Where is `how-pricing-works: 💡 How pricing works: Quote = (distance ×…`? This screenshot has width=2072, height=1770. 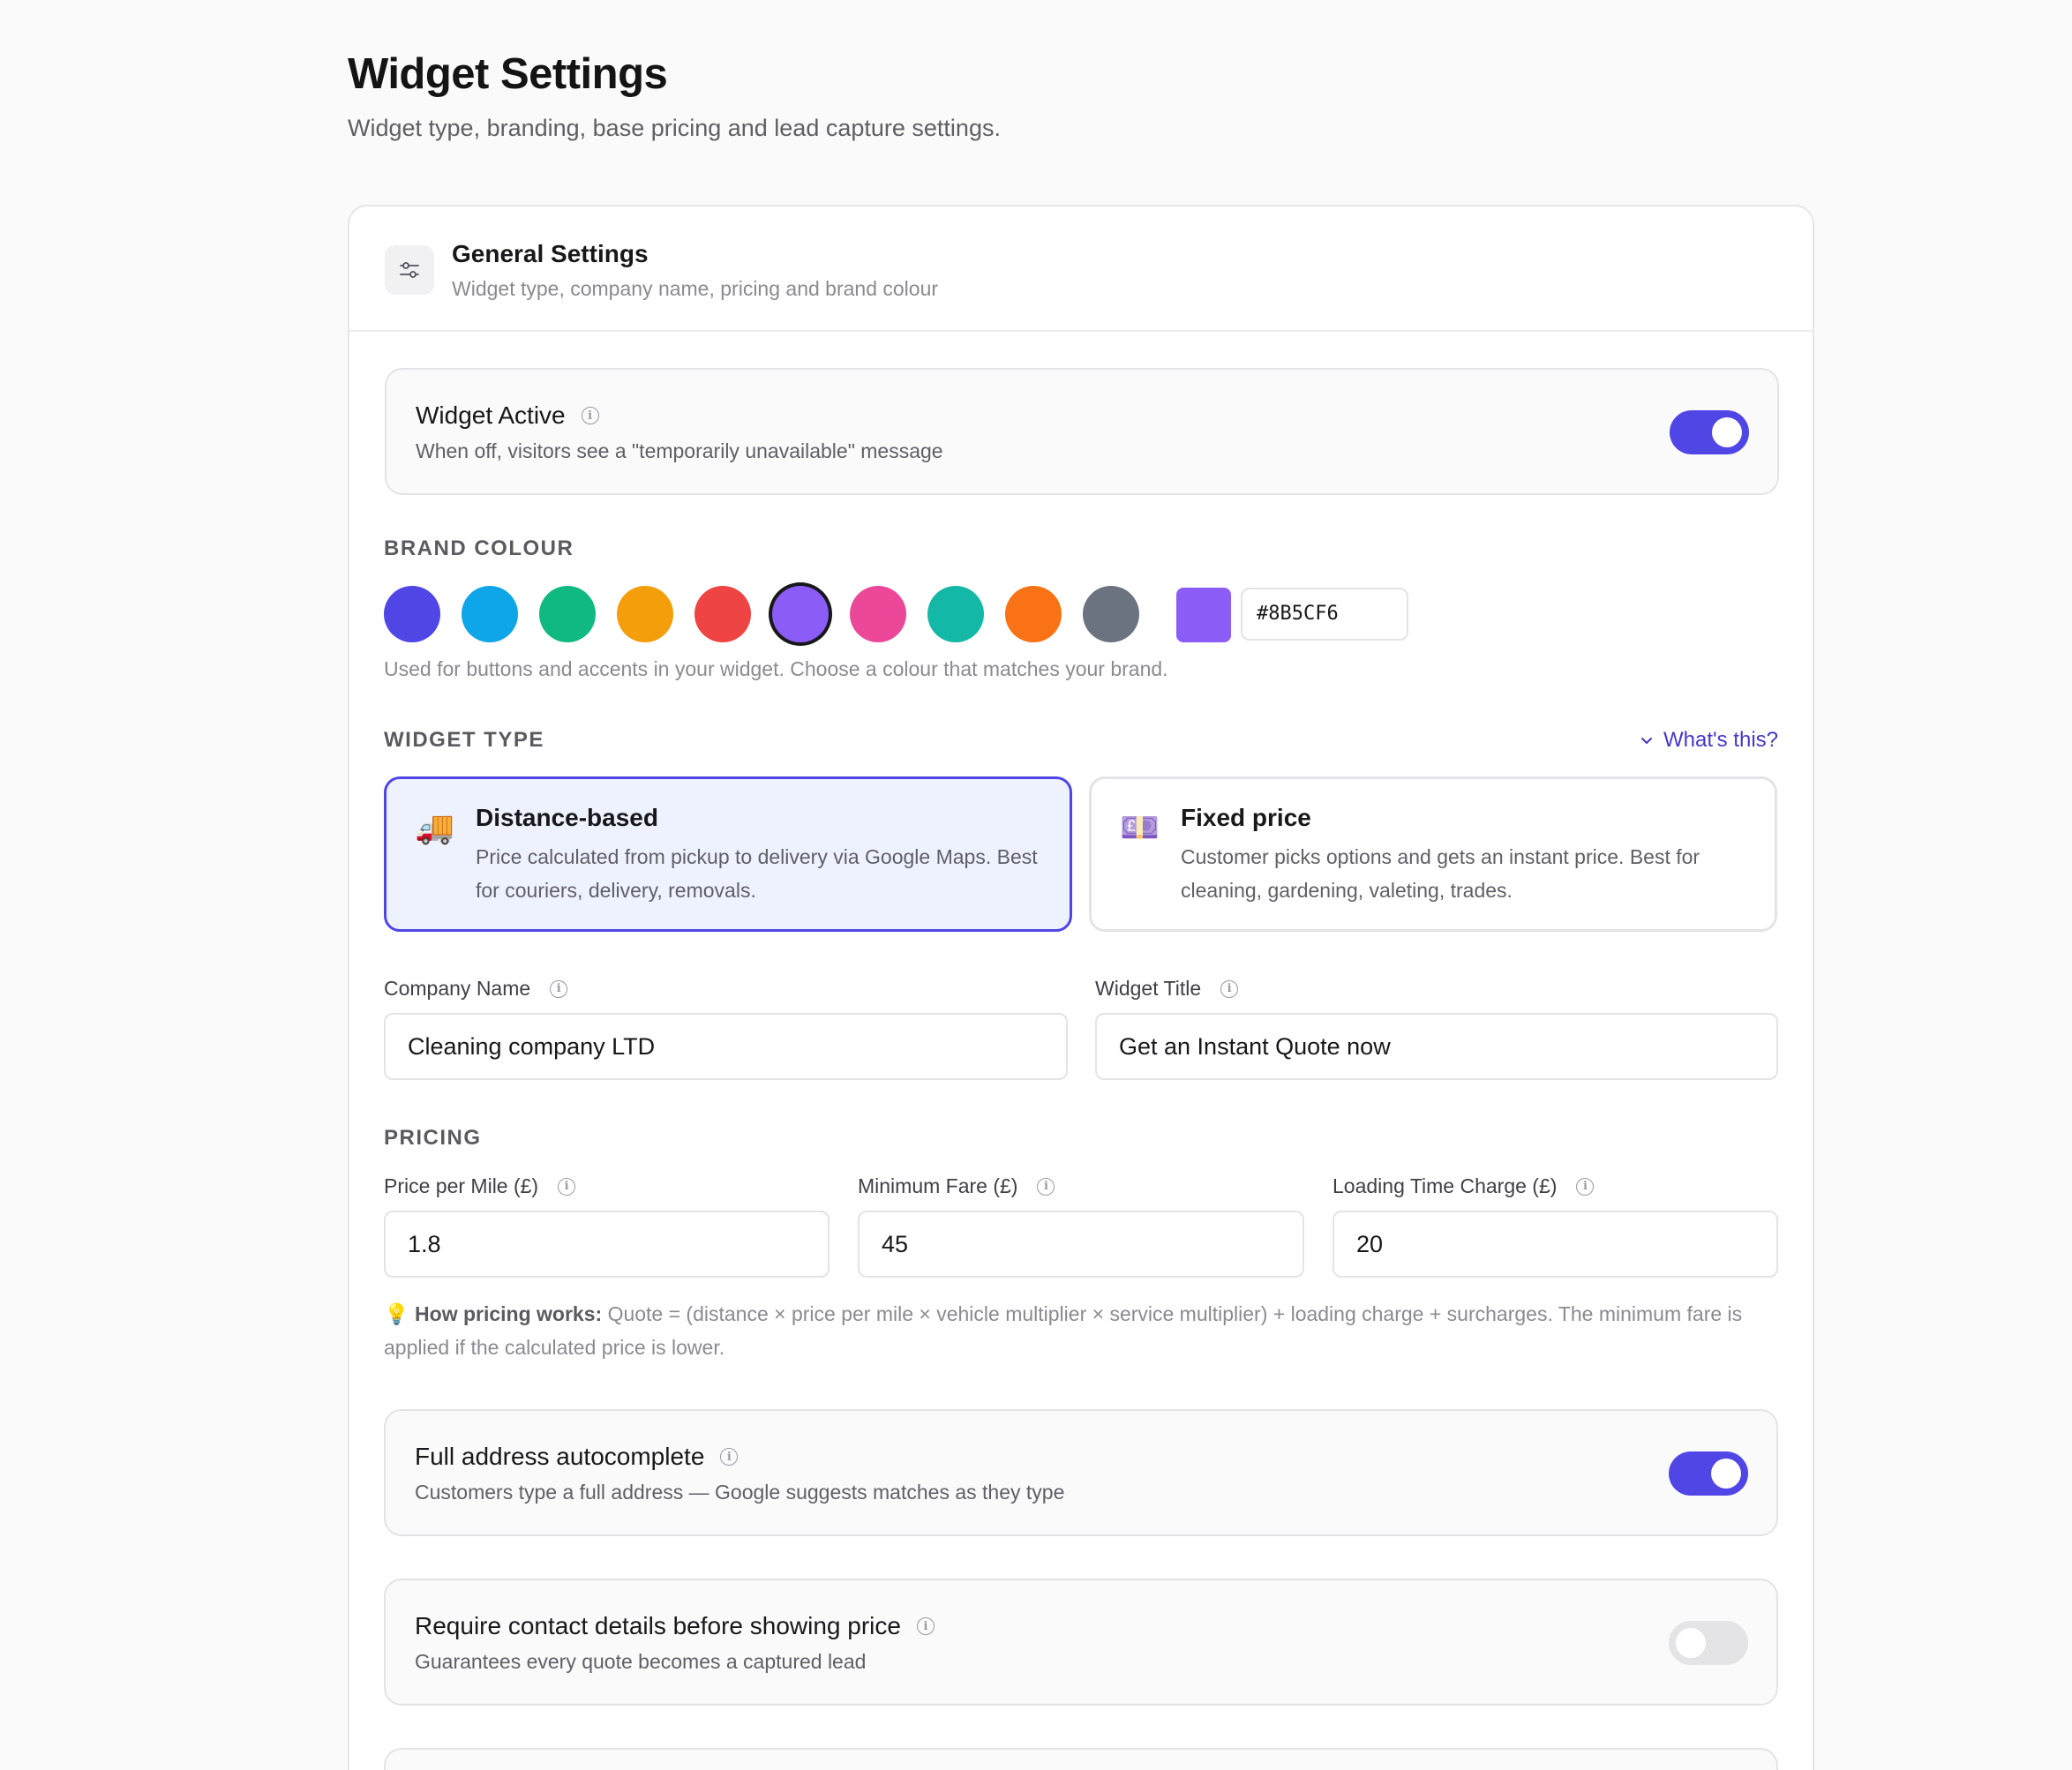
how-pricing-works: 💡 How pricing works: Quote = (distance ×… is located at coordinates (1081, 1330).